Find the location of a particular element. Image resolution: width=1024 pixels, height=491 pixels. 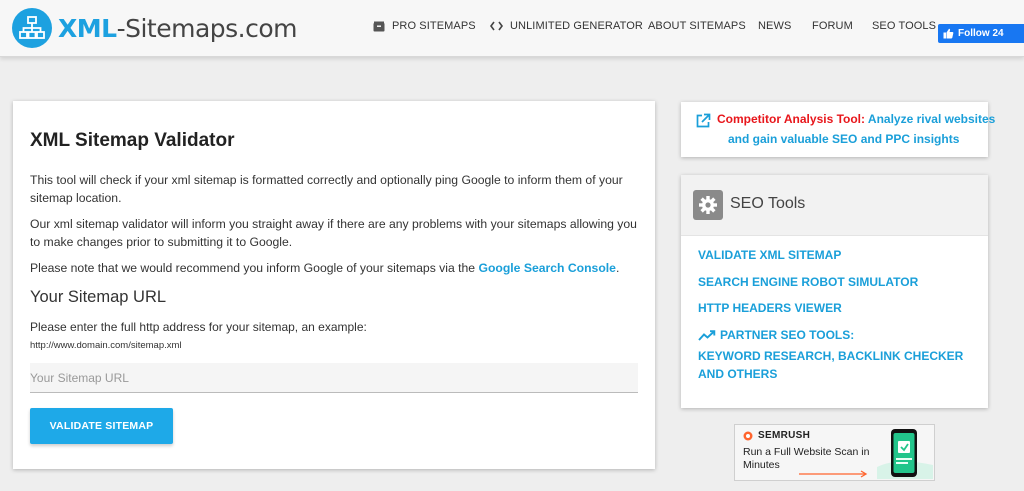

semrush-logo-icon is located at coordinates (748, 436).